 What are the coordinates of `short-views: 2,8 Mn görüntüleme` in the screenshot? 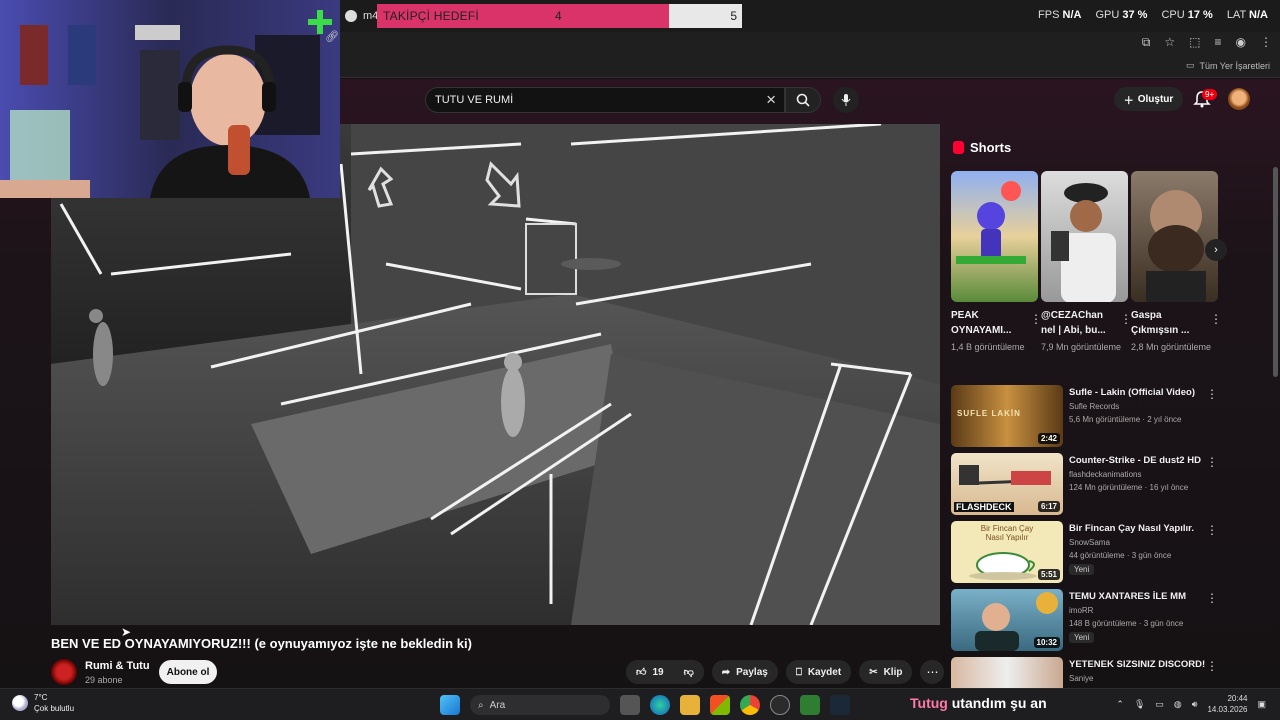 It's located at (1171, 347).